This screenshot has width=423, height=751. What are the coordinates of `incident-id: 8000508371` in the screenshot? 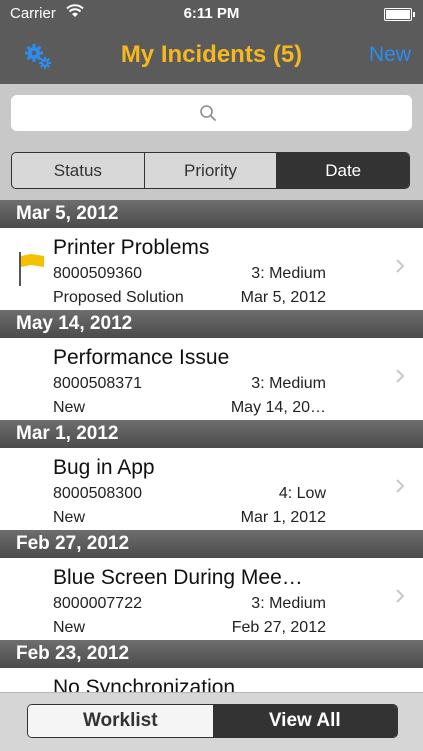 It's located at (97, 383).